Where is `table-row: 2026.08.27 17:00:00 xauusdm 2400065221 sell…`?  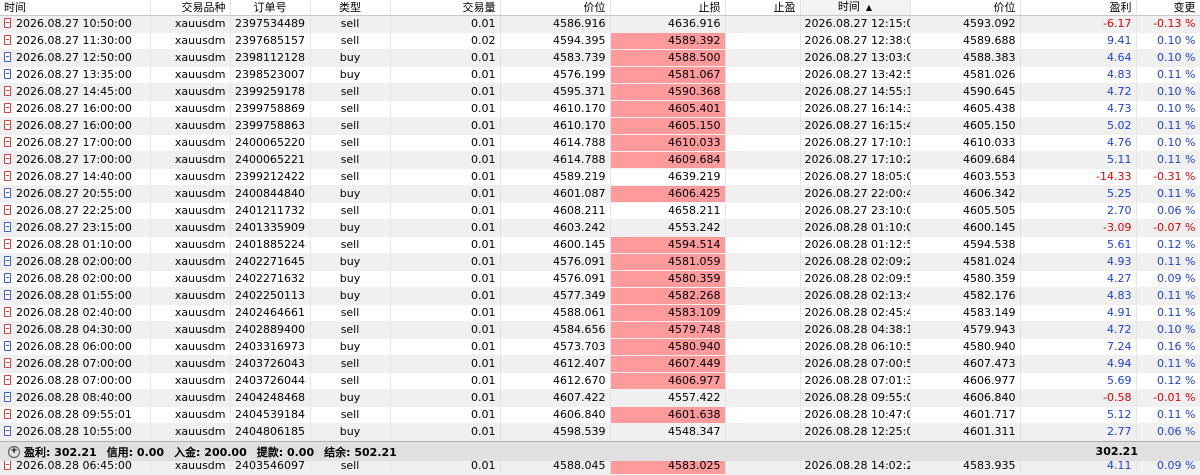 table-row: 2026.08.27 17:00:00 xauusdm 2400065221 sell… is located at coordinates (600, 160).